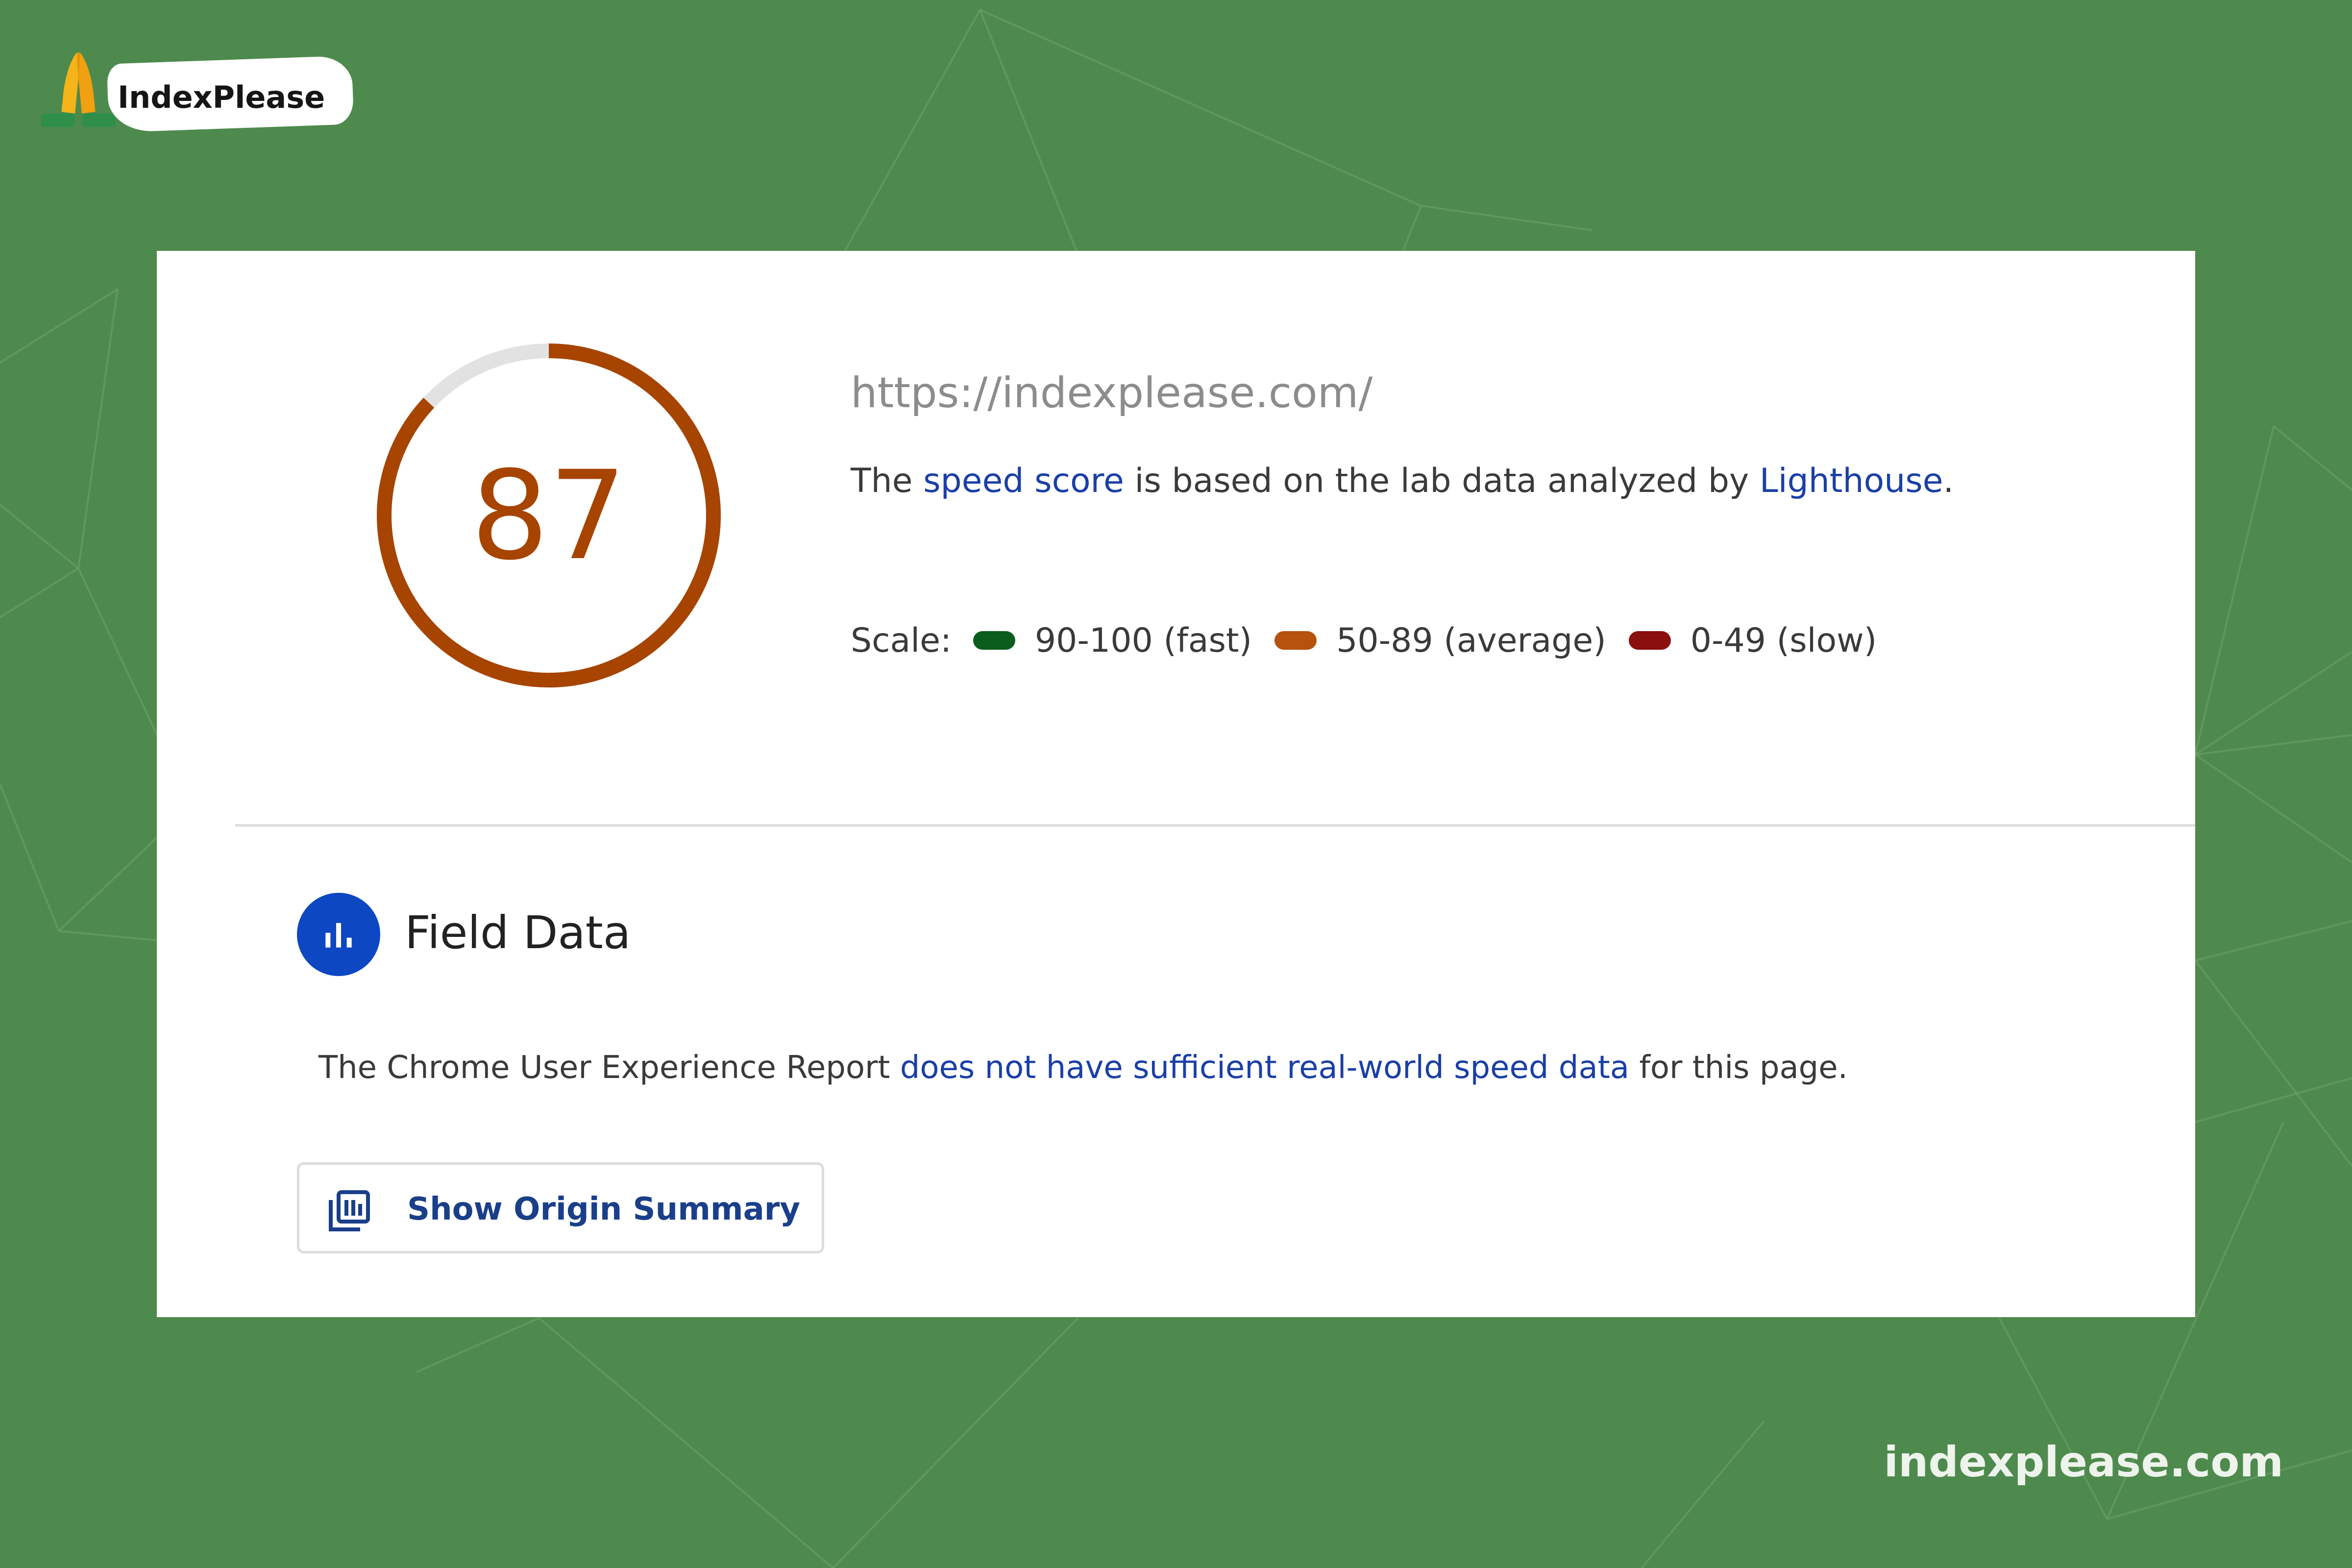  I want to click on description-middle: is based on the lab data analyzed by, so click(1442, 481).